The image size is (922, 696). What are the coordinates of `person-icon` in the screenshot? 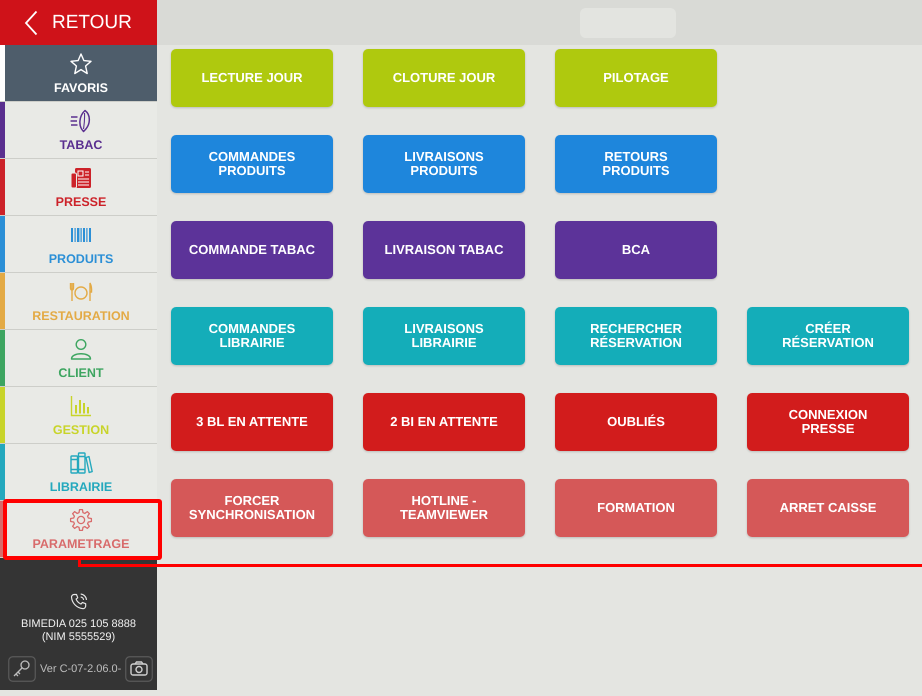 It's located at (81, 348).